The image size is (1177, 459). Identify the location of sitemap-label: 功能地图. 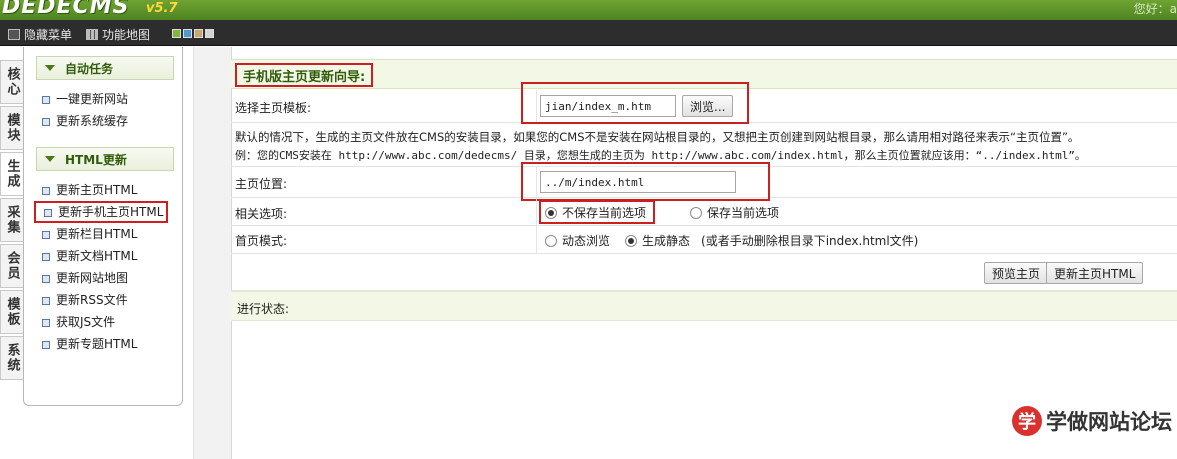
(126, 35).